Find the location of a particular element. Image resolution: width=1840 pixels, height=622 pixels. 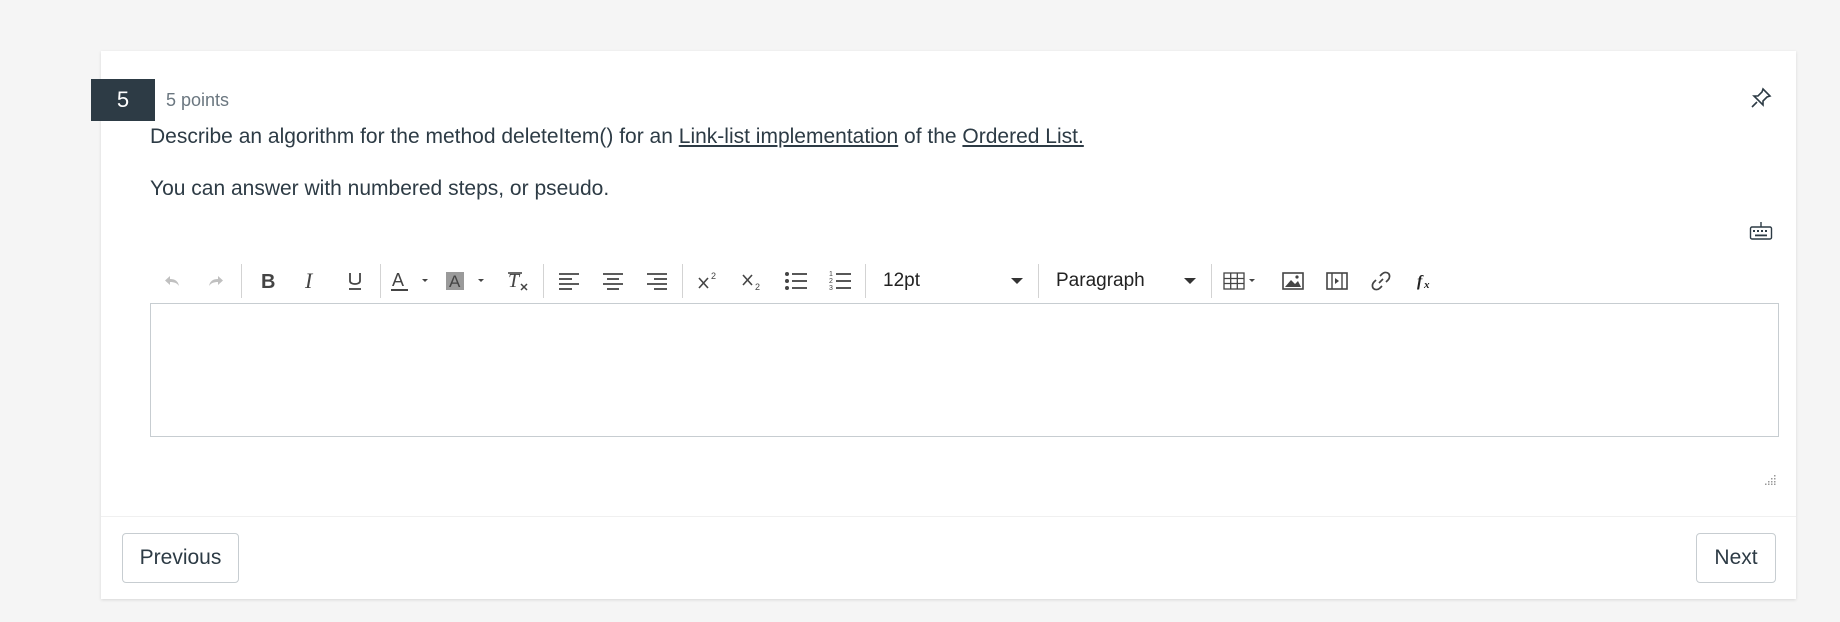

svg-text: 3 is located at coordinates (831, 288).